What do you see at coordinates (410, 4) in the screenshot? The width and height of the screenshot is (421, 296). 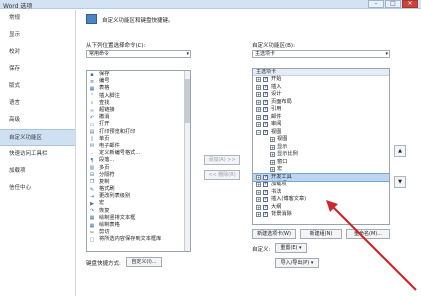 I see `close-button: ✕` at bounding box center [410, 4].